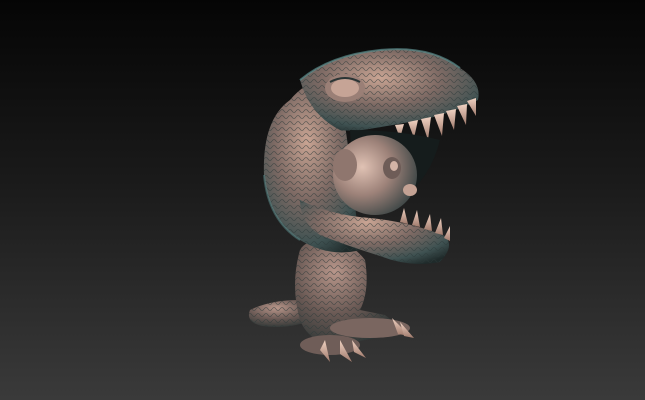 This screenshot has width=645, height=400. I want to click on child-nose, so click(410, 190).